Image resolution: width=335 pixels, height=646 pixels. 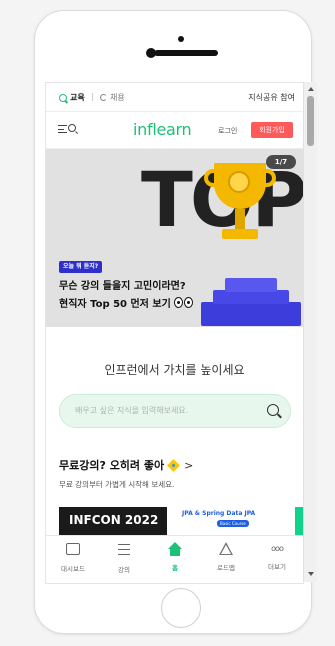 I want to click on sparkle-icon, so click(x=173, y=465).